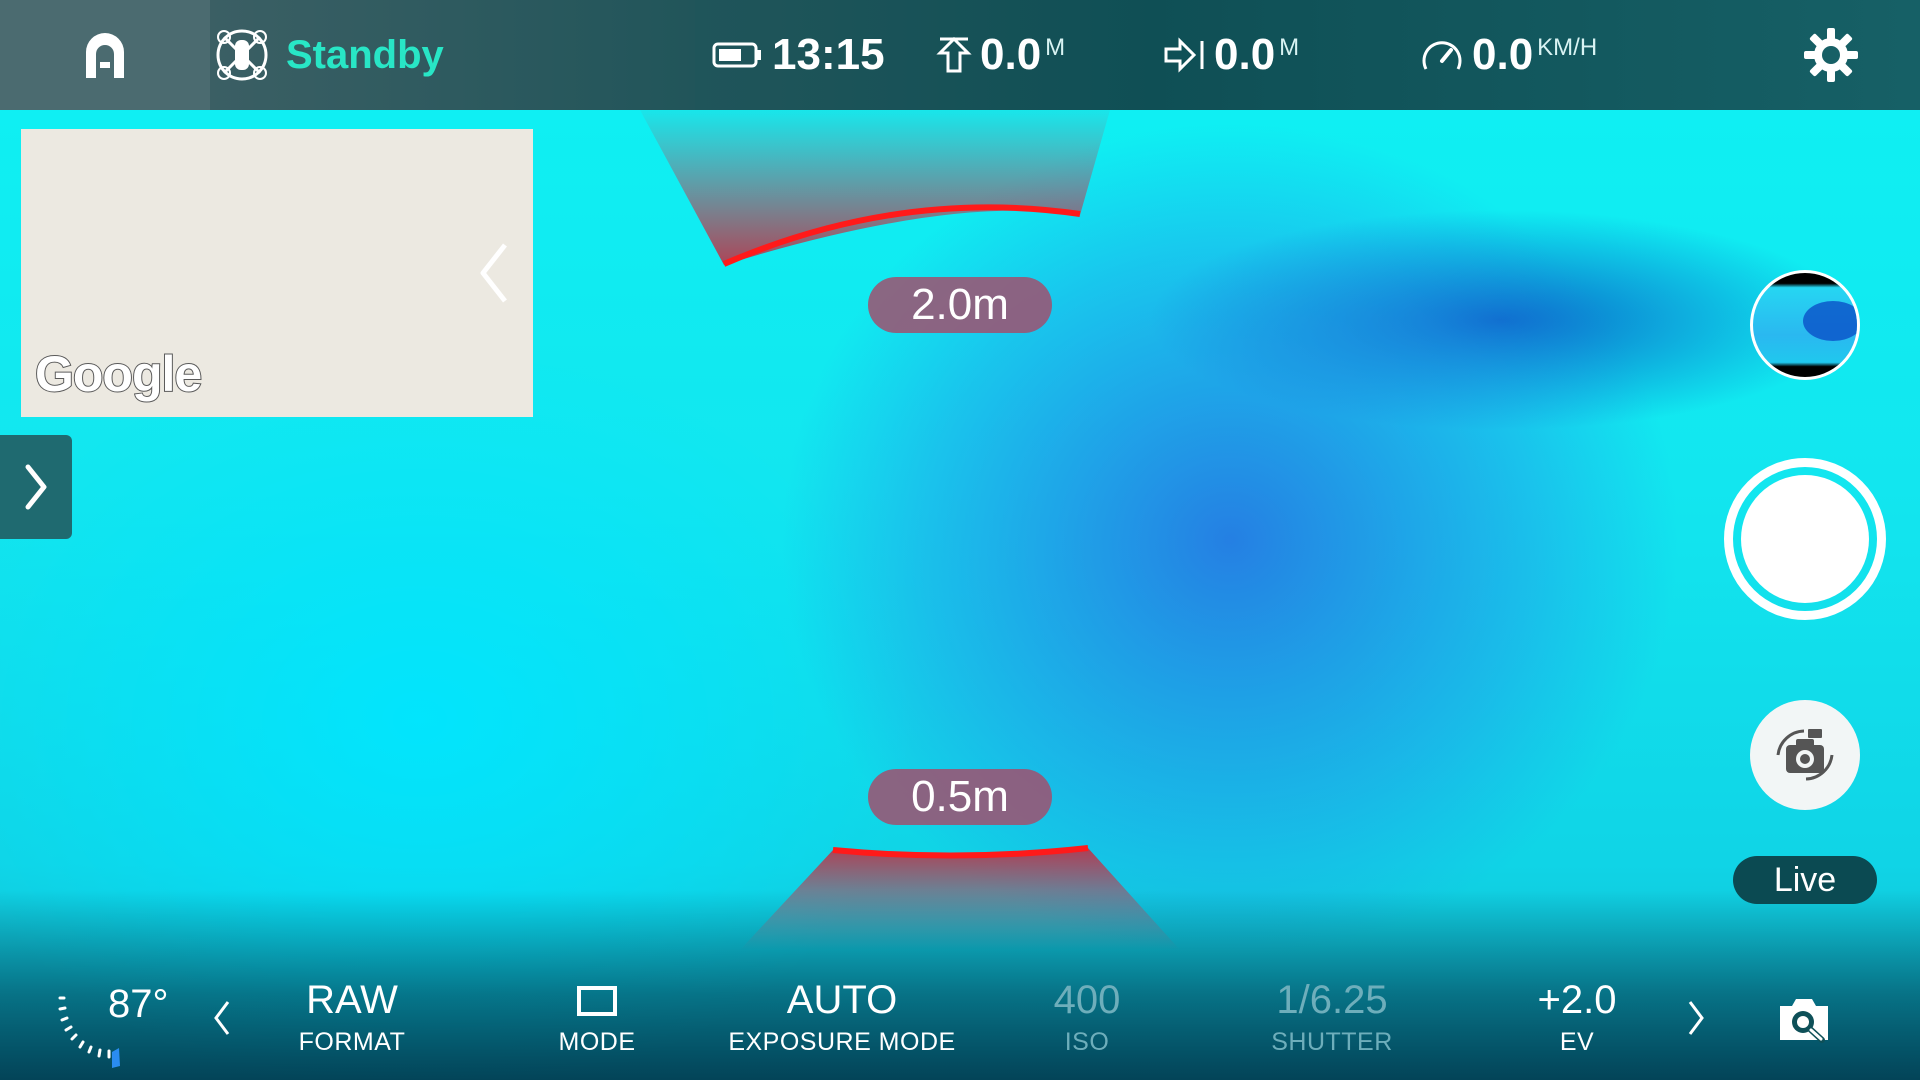 The height and width of the screenshot is (1080, 1920). Describe the element at coordinates (352, 1042) in the screenshot. I see `format-label: FORMAT` at that location.